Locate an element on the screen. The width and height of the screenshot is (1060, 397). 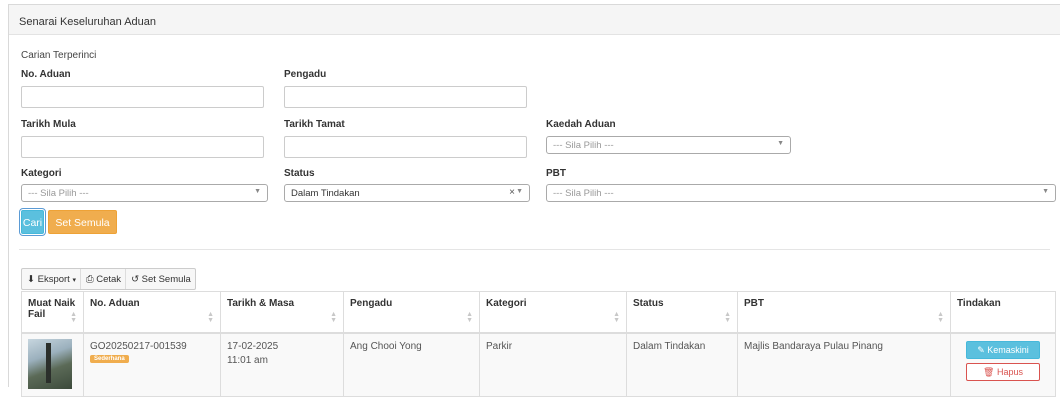
kaedah-label: Kaedah Aduan is located at coordinates (581, 124).